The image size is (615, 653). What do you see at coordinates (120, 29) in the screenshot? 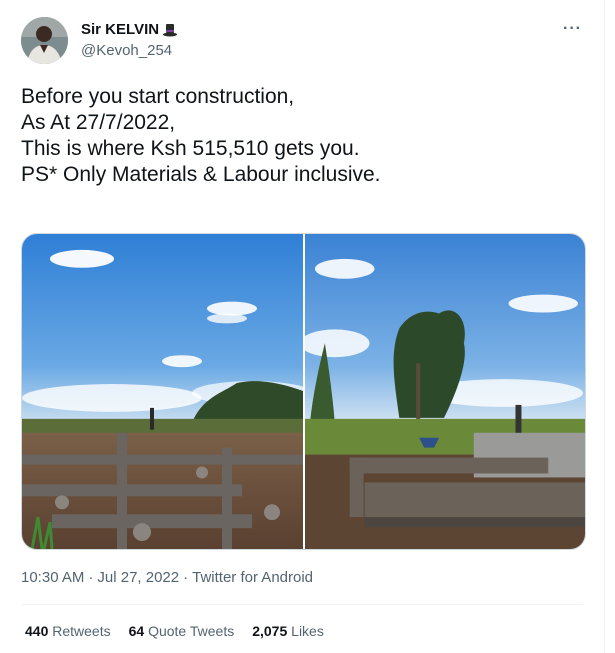
I see `display-name: Sir KELVIN` at bounding box center [120, 29].